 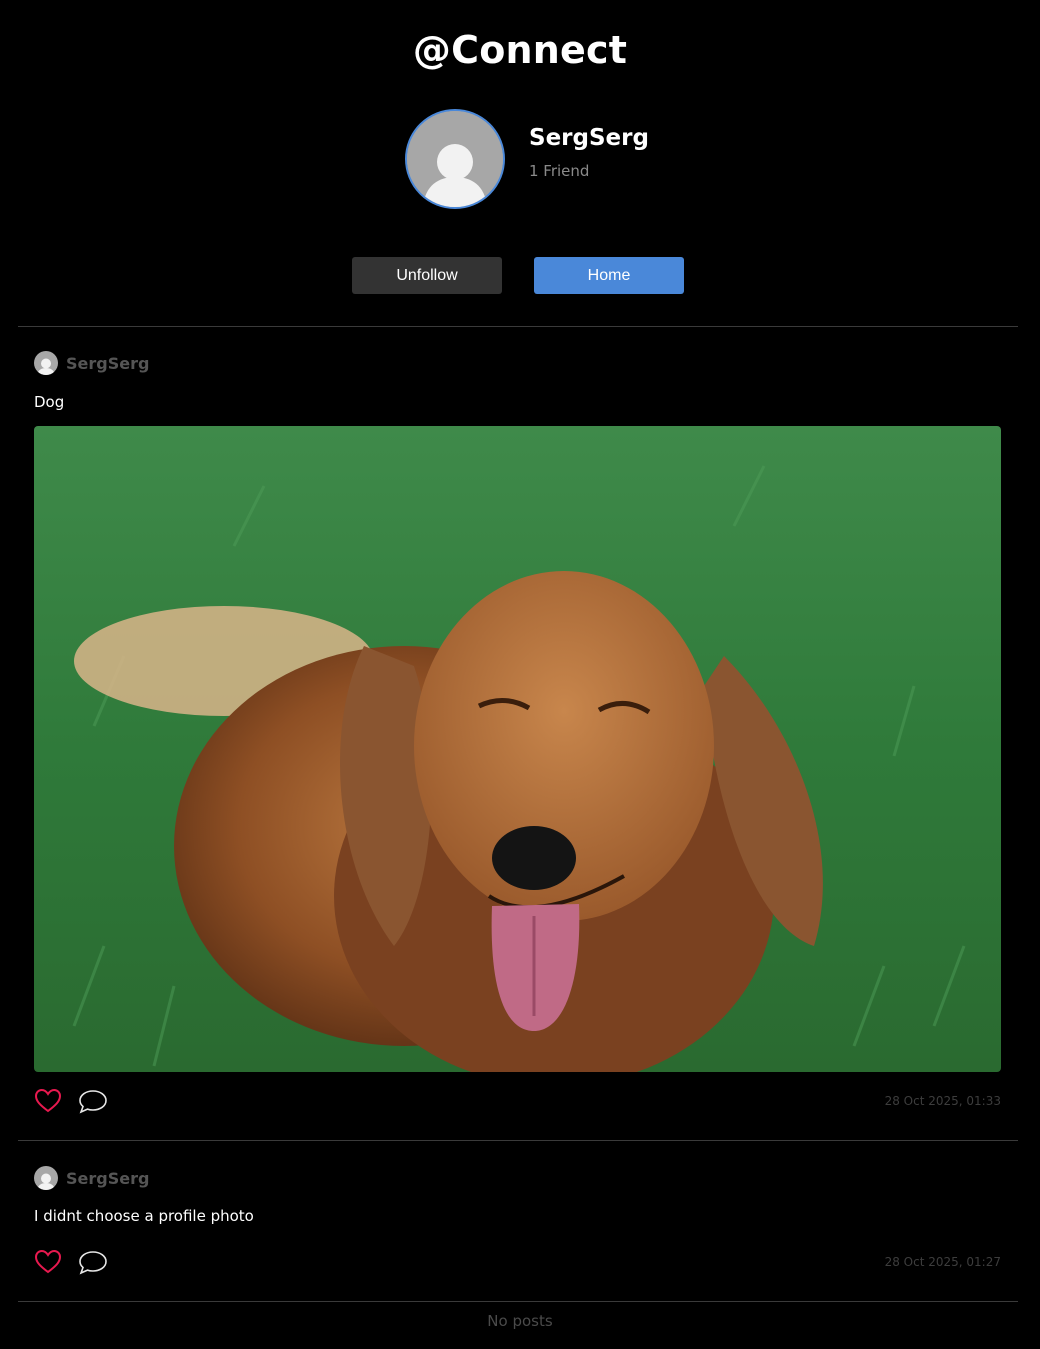 I want to click on profile-header: SergSerg 1 Friend, so click(x=555, y=159).